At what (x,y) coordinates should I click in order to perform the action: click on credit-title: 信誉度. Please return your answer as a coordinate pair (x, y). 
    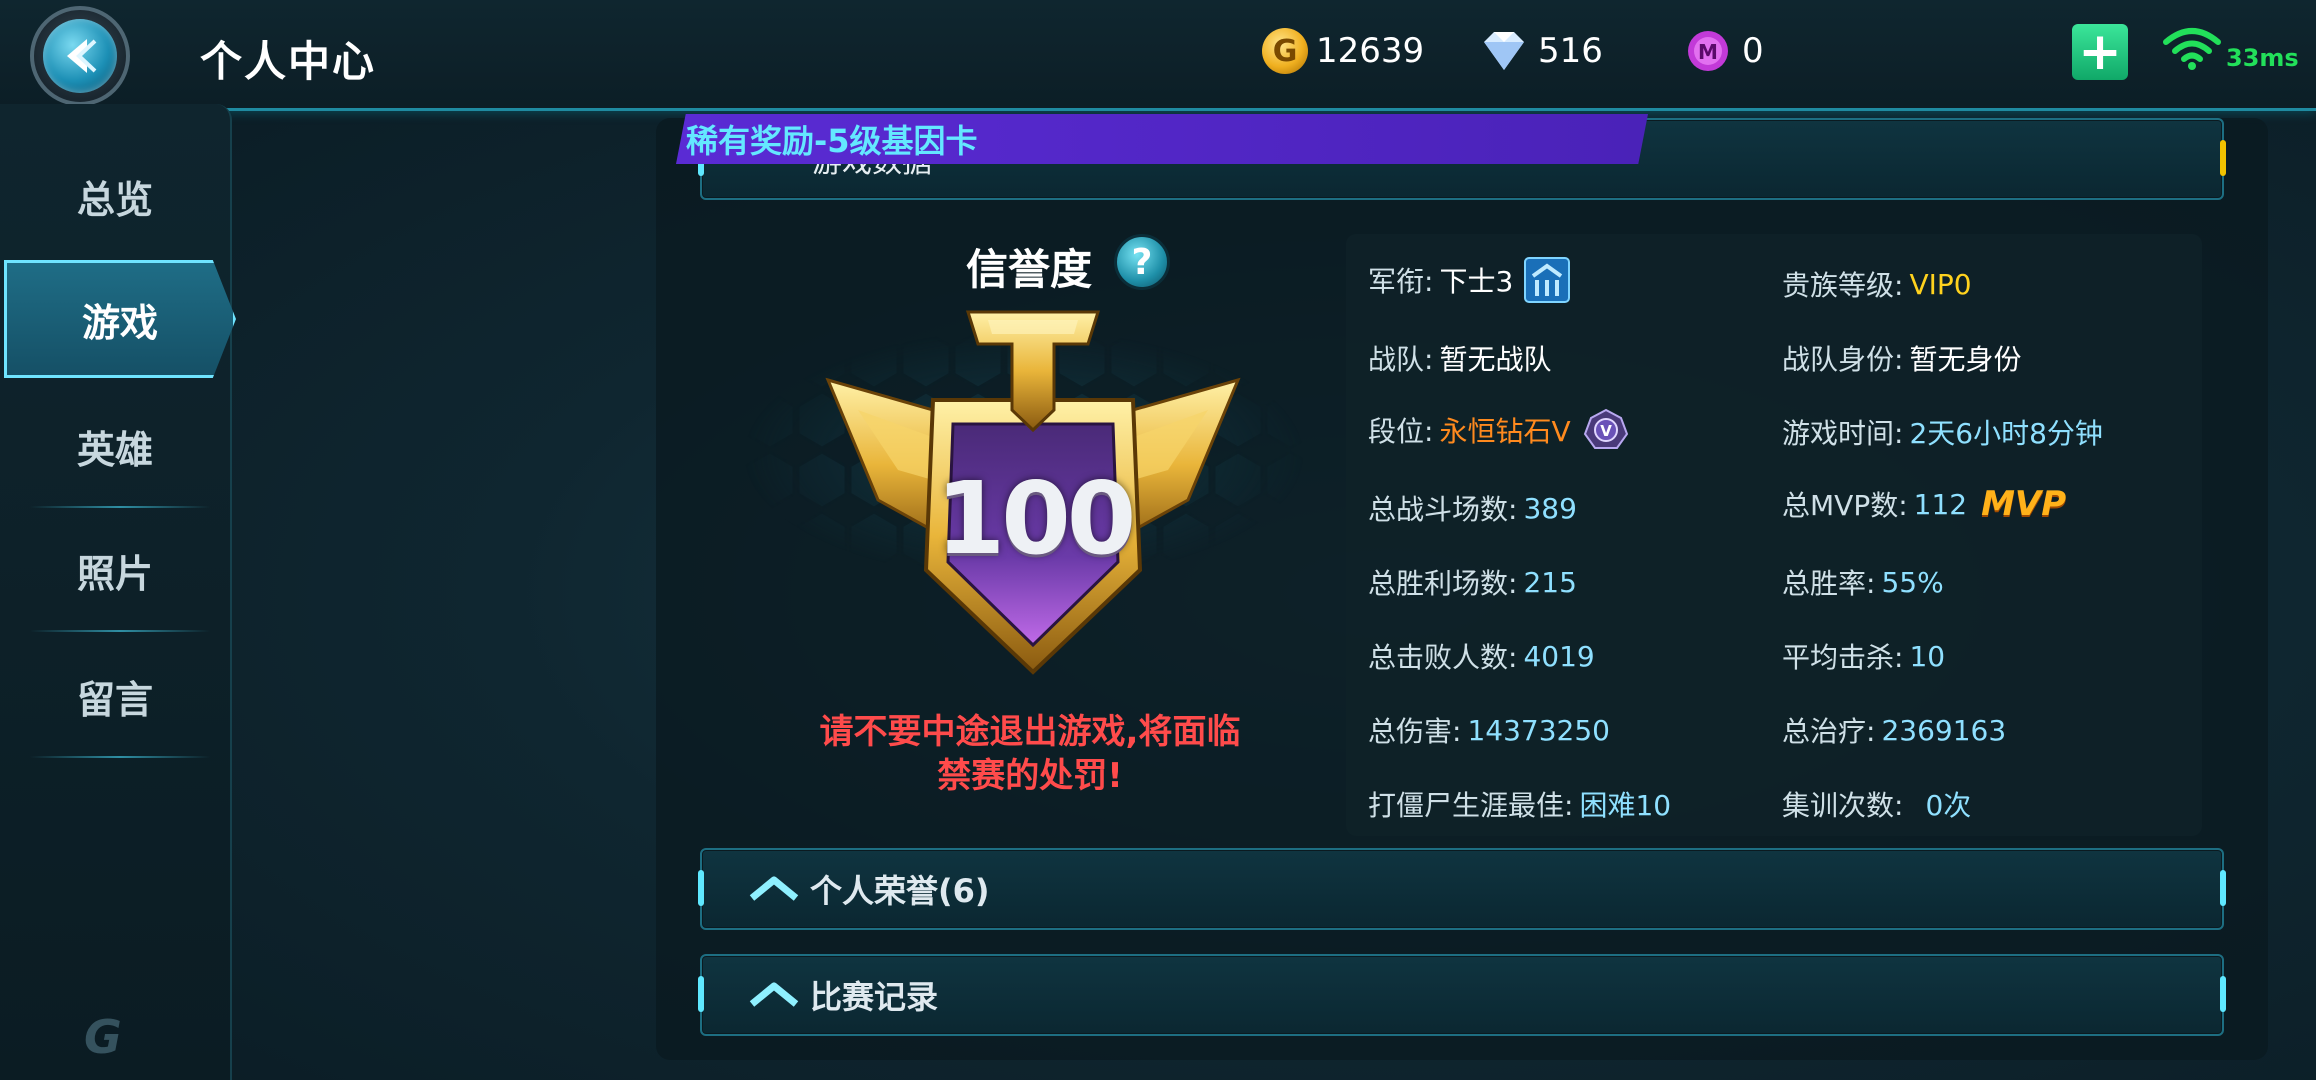
    Looking at the image, I should click on (1029, 269).